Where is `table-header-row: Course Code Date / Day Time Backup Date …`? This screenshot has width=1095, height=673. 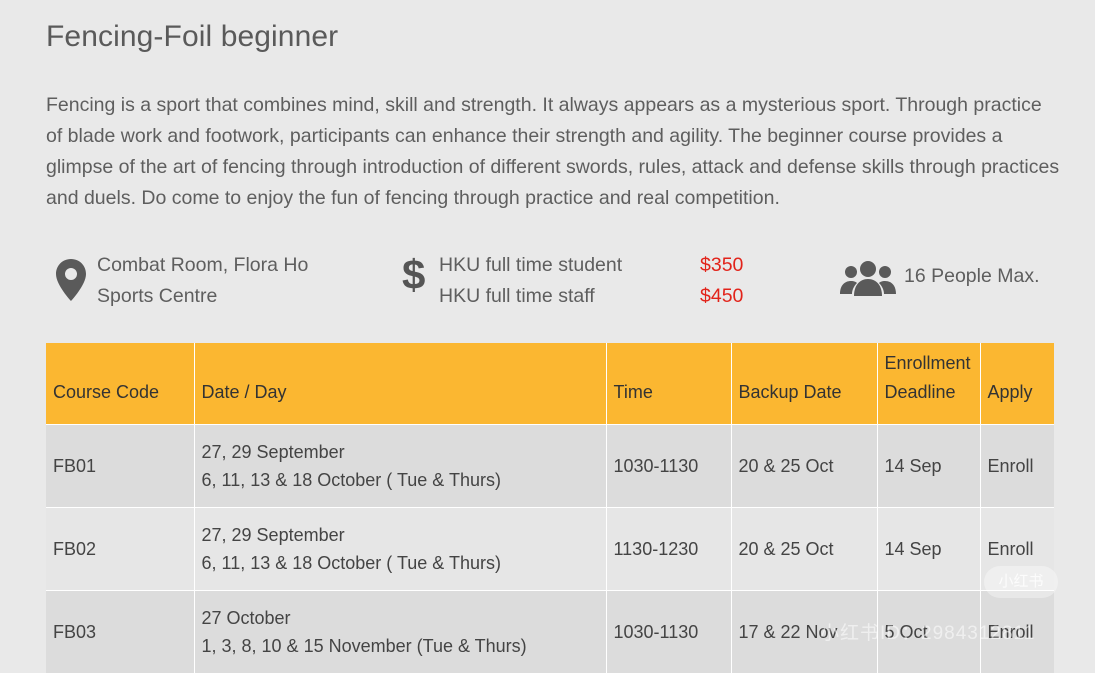
table-header-row: Course Code Date / Day Time Backup Date … is located at coordinates (550, 384).